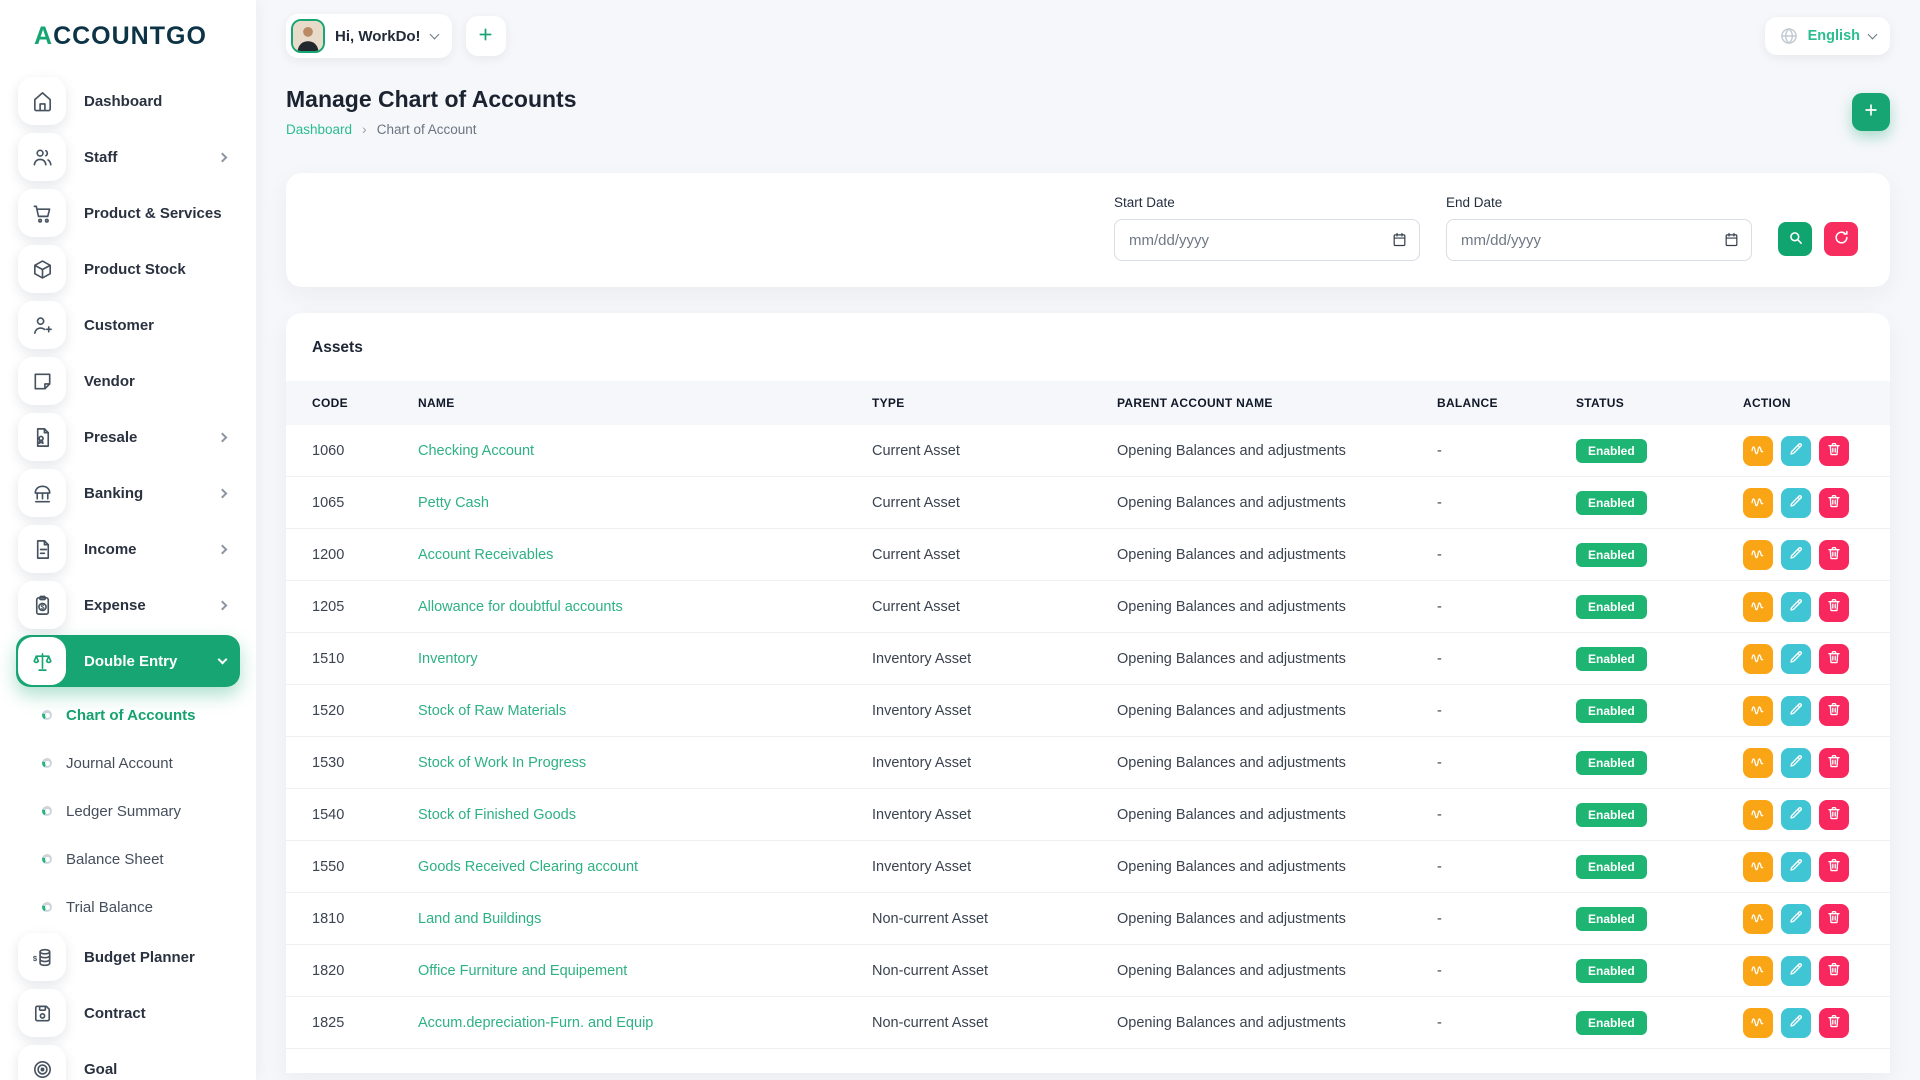 The width and height of the screenshot is (1920, 1080). I want to click on search-icon, so click(1795, 239).